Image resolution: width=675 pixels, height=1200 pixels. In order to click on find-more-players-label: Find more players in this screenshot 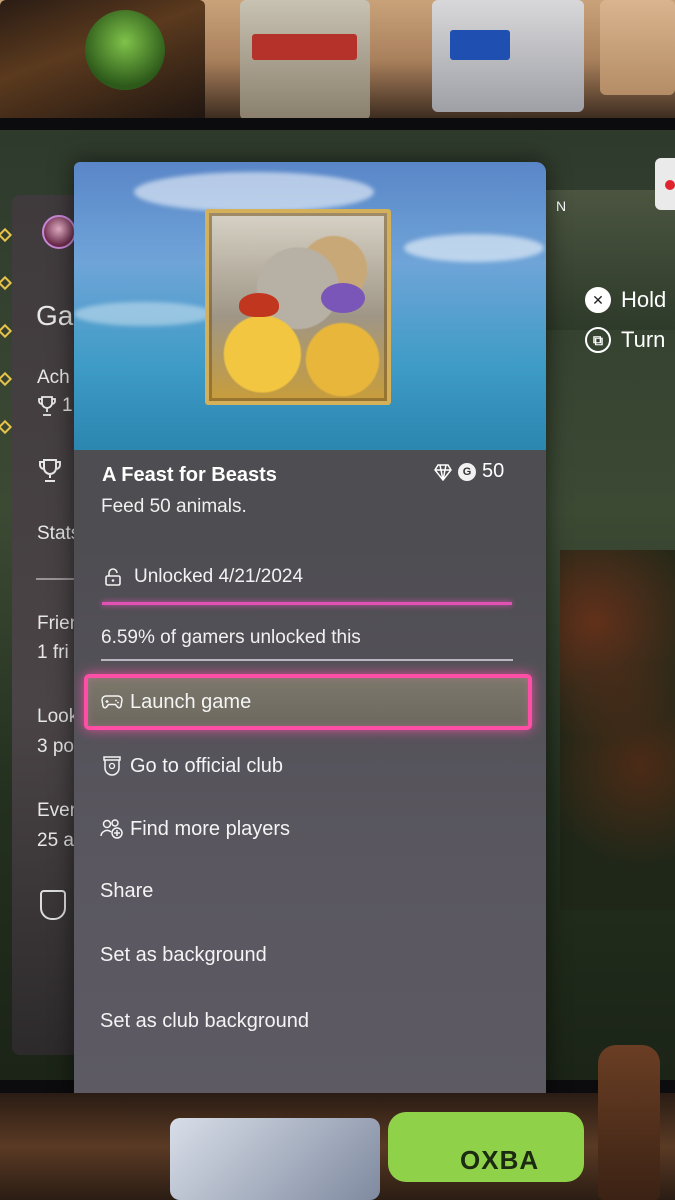, I will do `click(210, 828)`.